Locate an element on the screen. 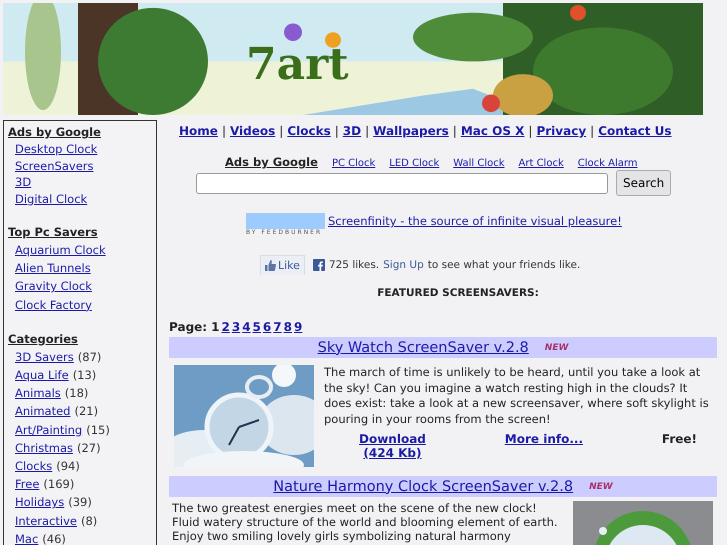  item-description: The two greatest energies meet on the scene of the new clock! Fluid watery structure of the world and blooming element of earth. Enjoy two smiling lovely girls symbolizing natural harmony is located at coordinates (365, 522).